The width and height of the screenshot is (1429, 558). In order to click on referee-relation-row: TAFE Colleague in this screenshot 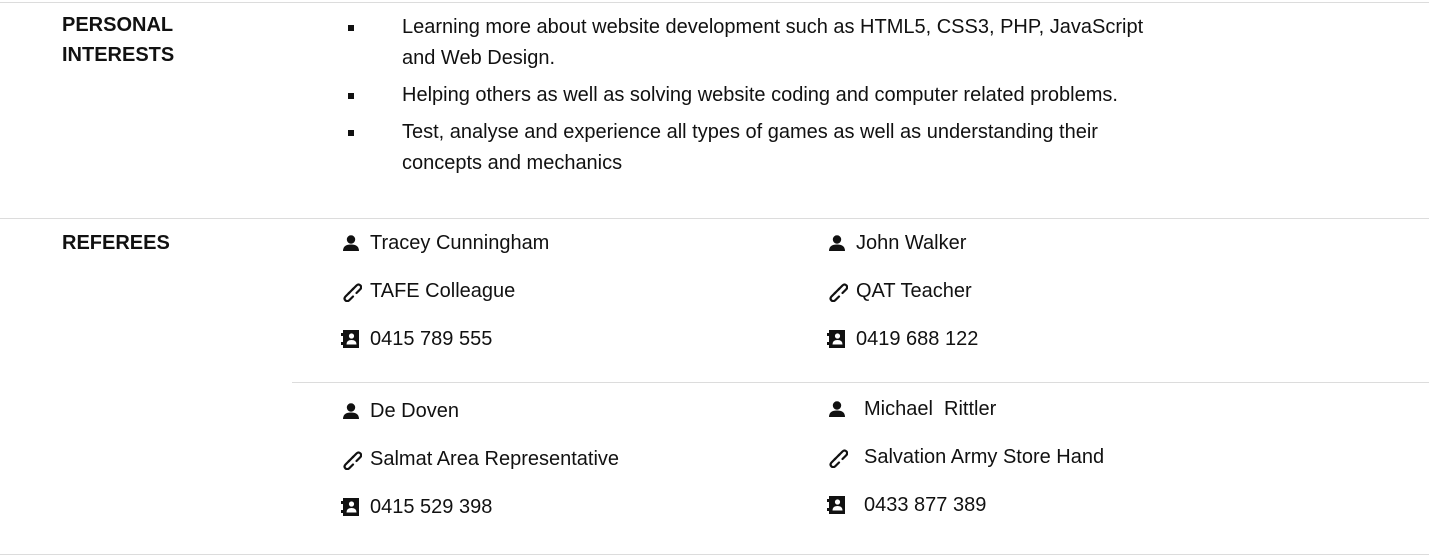, I will do `click(550, 291)`.